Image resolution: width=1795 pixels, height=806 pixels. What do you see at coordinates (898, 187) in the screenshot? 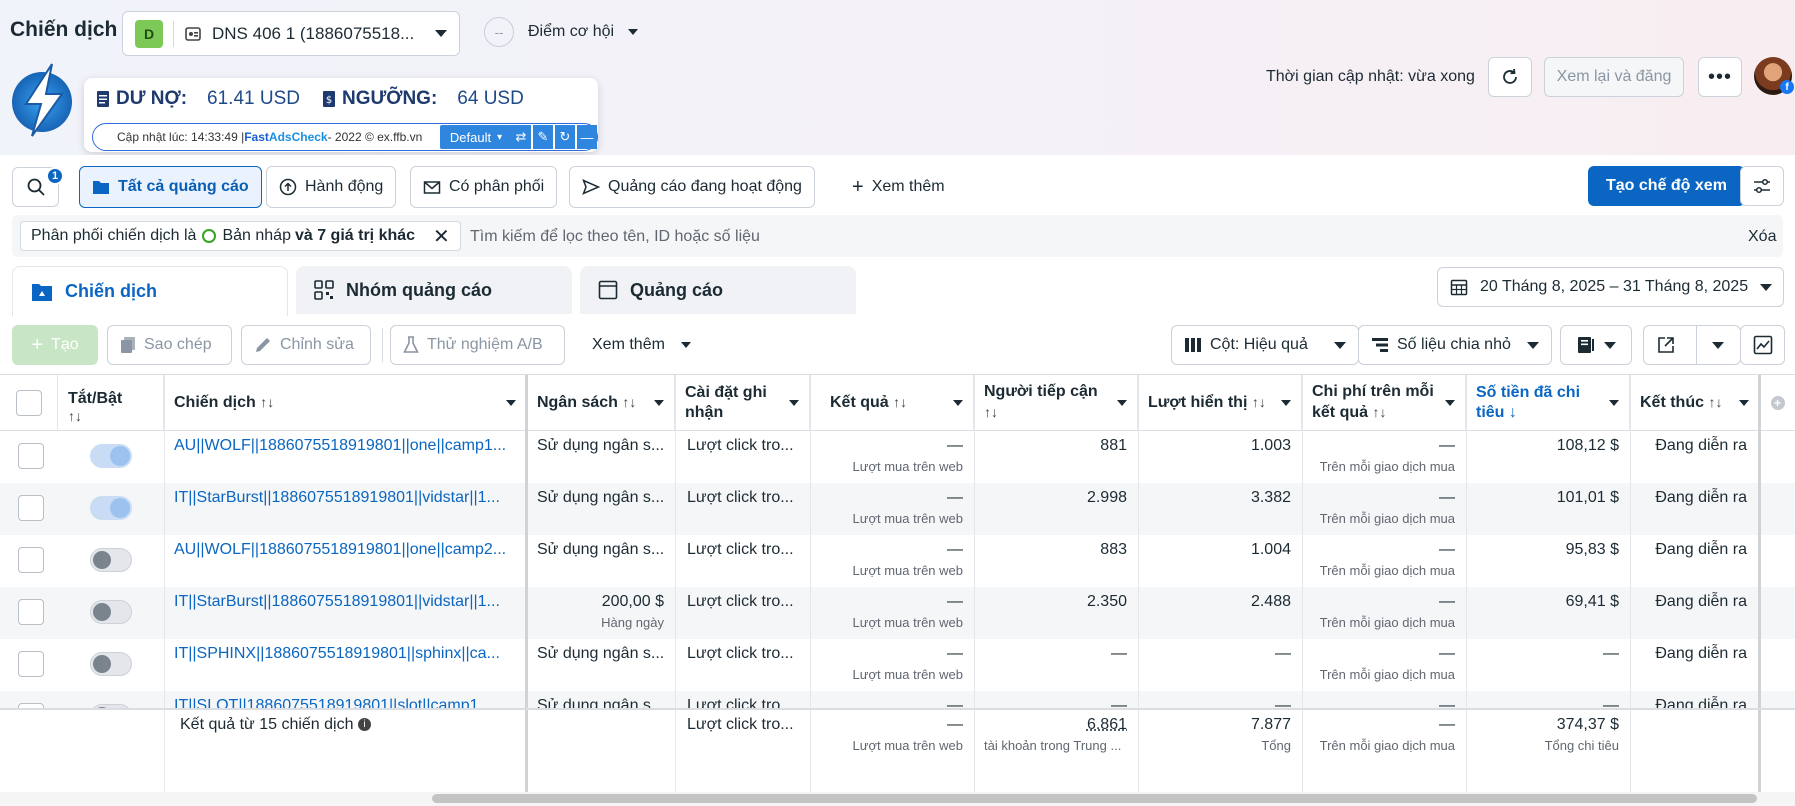
I see `see-more-tabs-button: + Xem thêm` at bounding box center [898, 187].